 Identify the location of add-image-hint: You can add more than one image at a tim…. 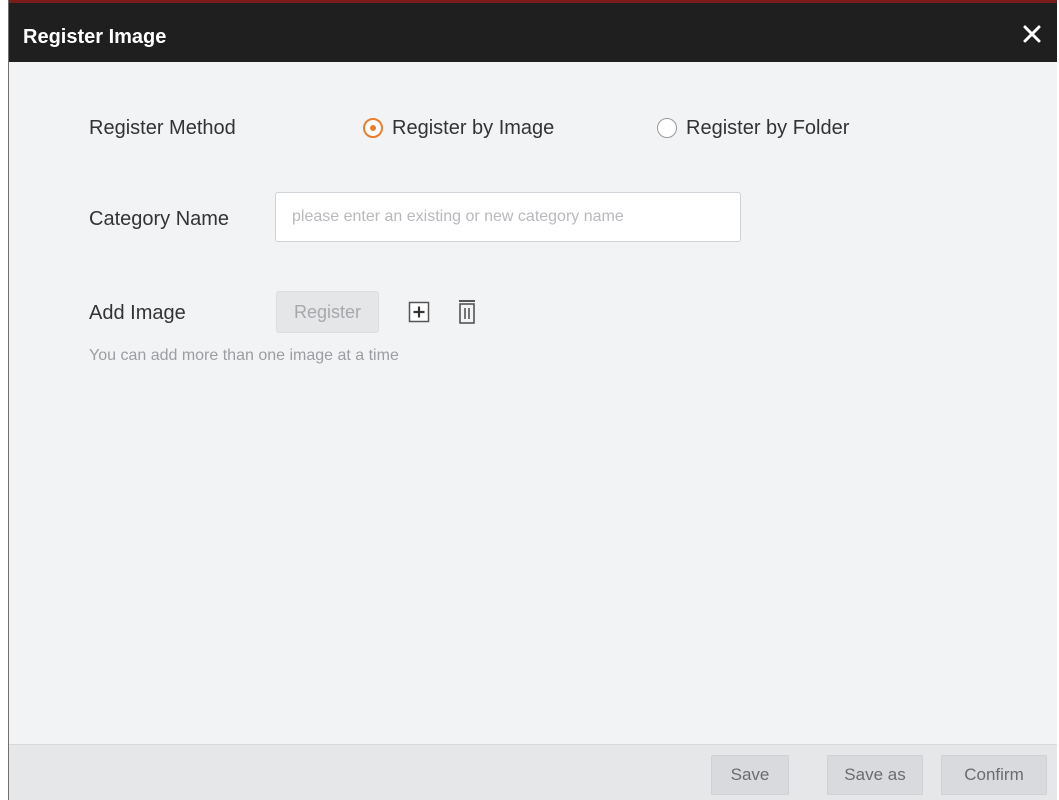
(244, 355).